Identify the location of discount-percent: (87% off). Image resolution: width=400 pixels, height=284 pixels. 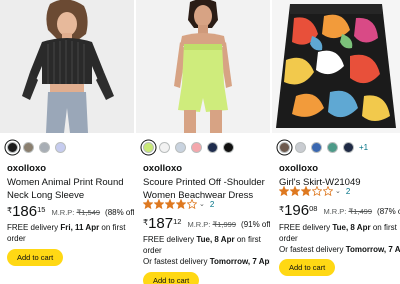
(388, 211).